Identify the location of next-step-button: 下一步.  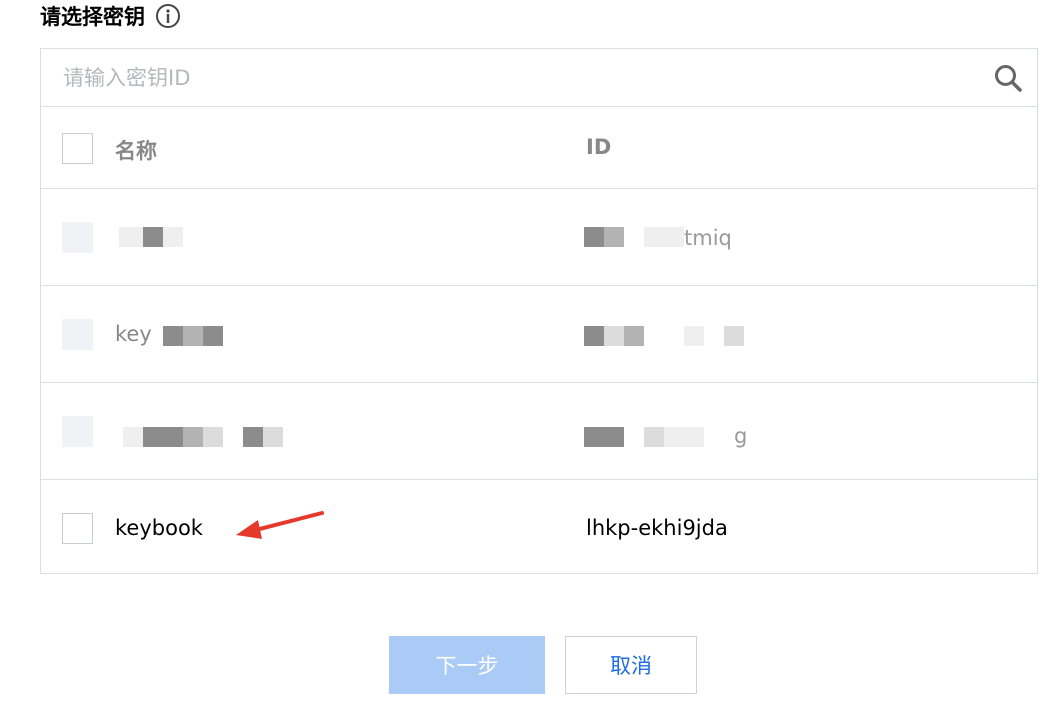
(467, 665).